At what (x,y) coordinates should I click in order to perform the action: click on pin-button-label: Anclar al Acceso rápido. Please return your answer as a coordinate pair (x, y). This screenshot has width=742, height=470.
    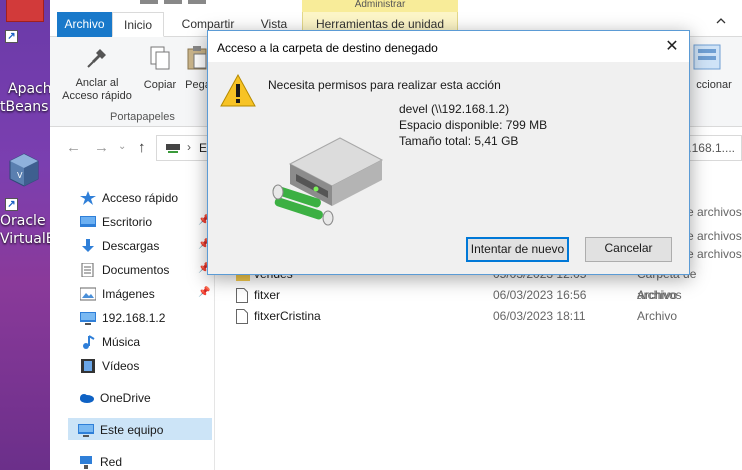
    Looking at the image, I should click on (97, 89).